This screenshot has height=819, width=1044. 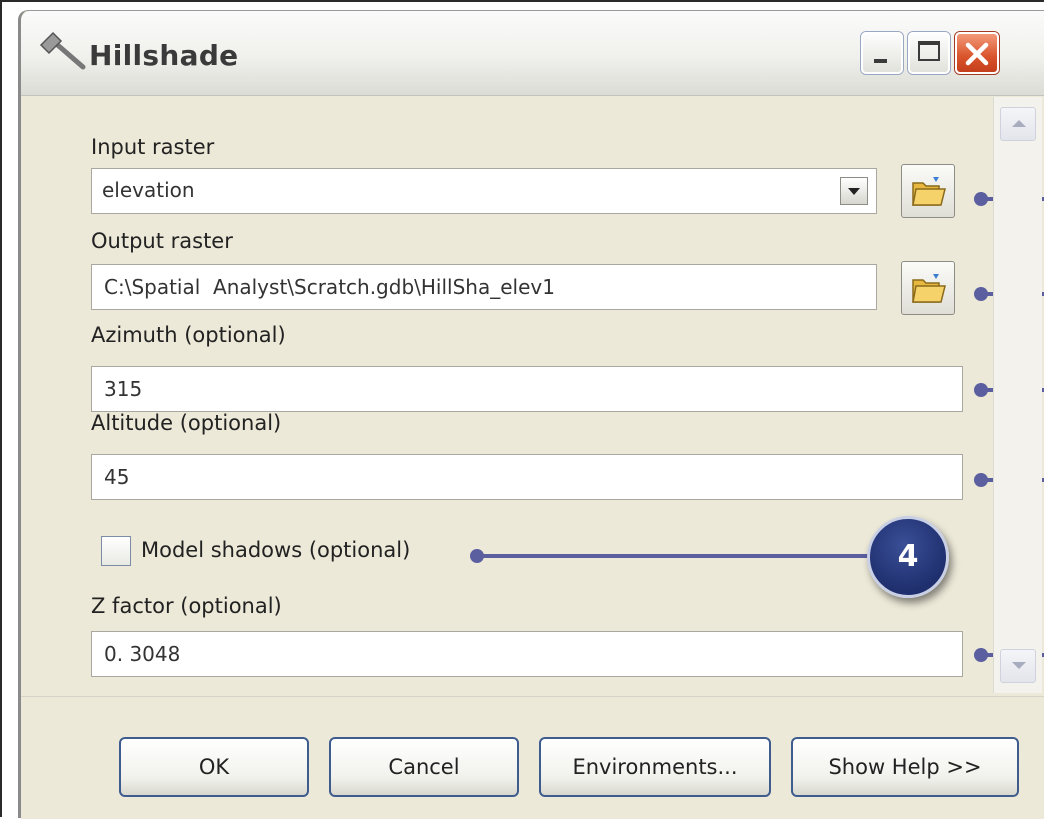 I want to click on callout-line, so click(x=673, y=556).